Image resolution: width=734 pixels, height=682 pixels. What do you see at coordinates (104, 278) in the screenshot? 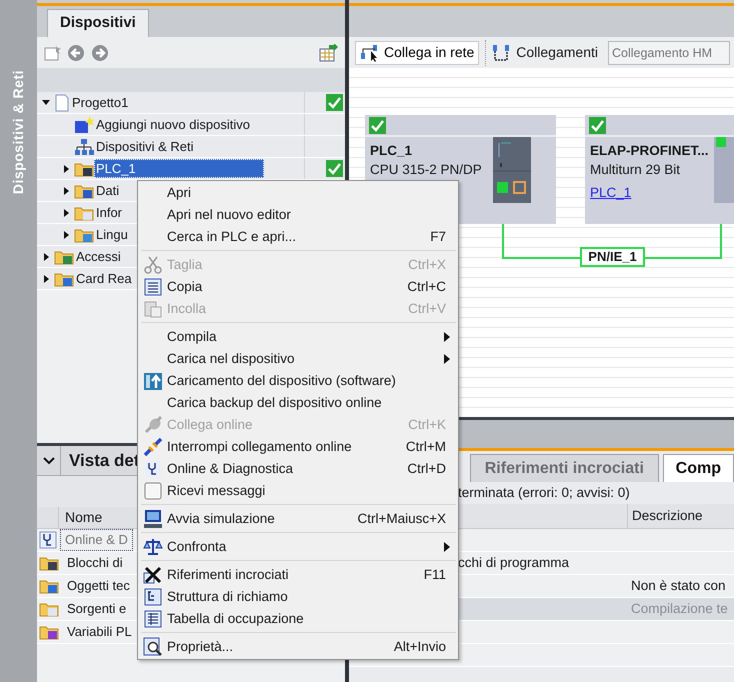
I see `tree-item: Card Rea` at bounding box center [104, 278].